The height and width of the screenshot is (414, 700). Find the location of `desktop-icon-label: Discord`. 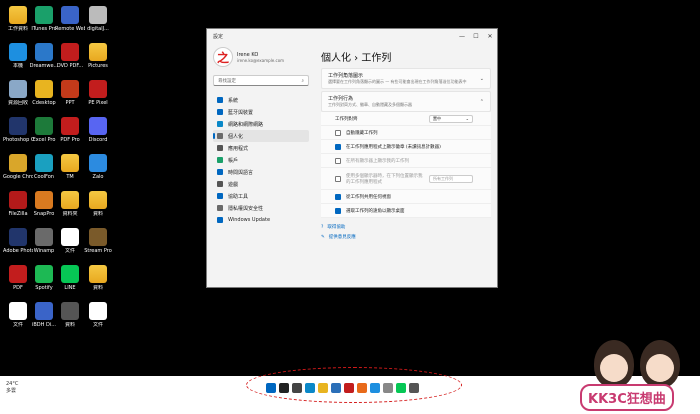

desktop-icon-label: Discord is located at coordinates (98, 140).